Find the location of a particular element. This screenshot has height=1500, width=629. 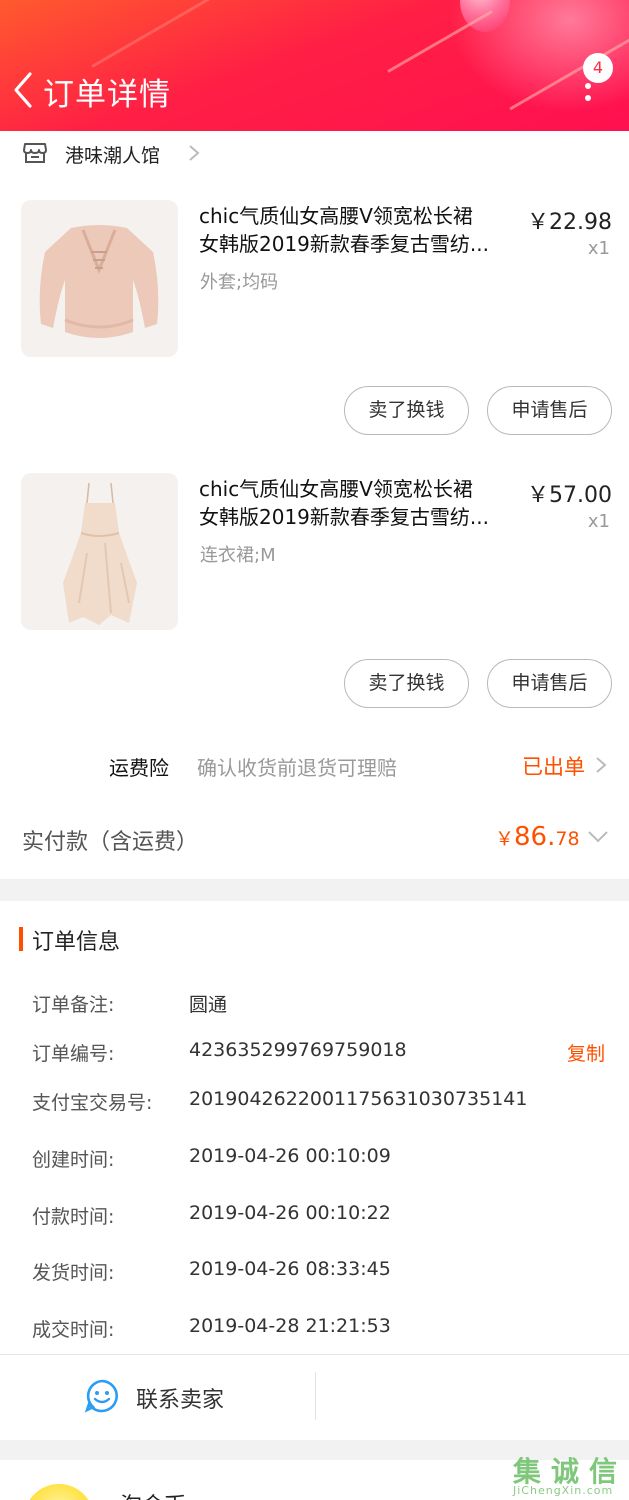

chat-smiley-icon is located at coordinates (102, 1396).